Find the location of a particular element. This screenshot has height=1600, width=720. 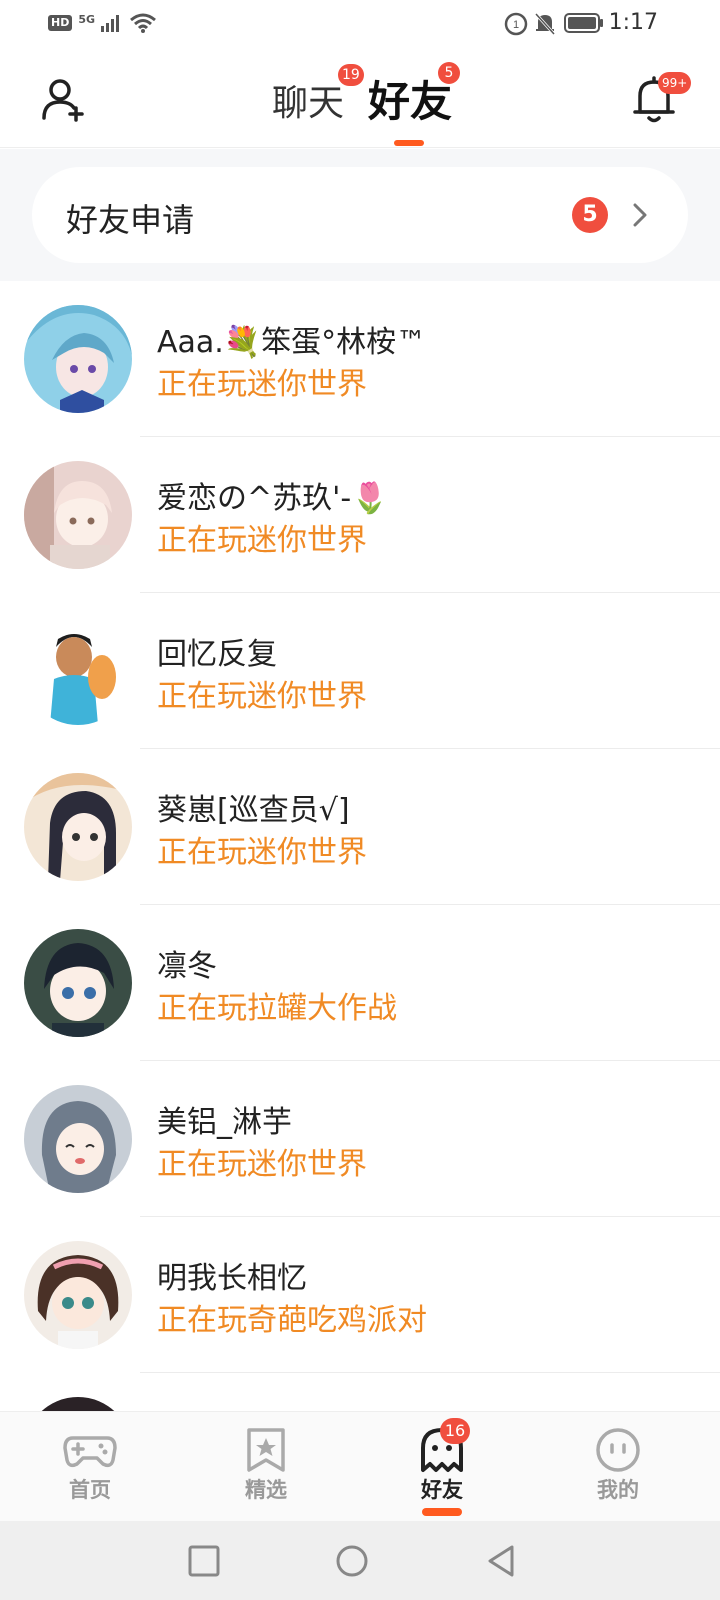

gamepad-icon is located at coordinates (90, 1452).